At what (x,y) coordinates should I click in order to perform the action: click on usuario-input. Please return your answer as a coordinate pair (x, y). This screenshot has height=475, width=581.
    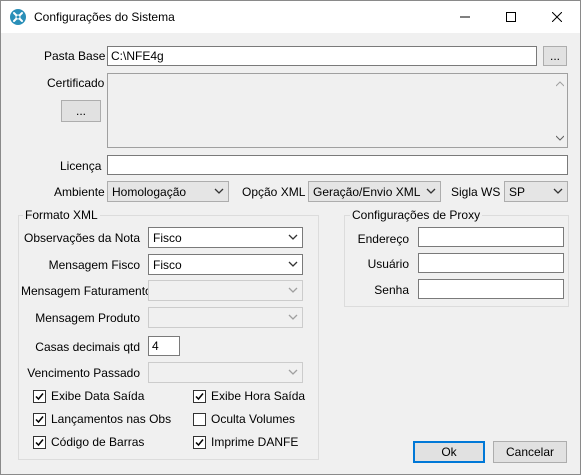
    Looking at the image, I should click on (491, 263).